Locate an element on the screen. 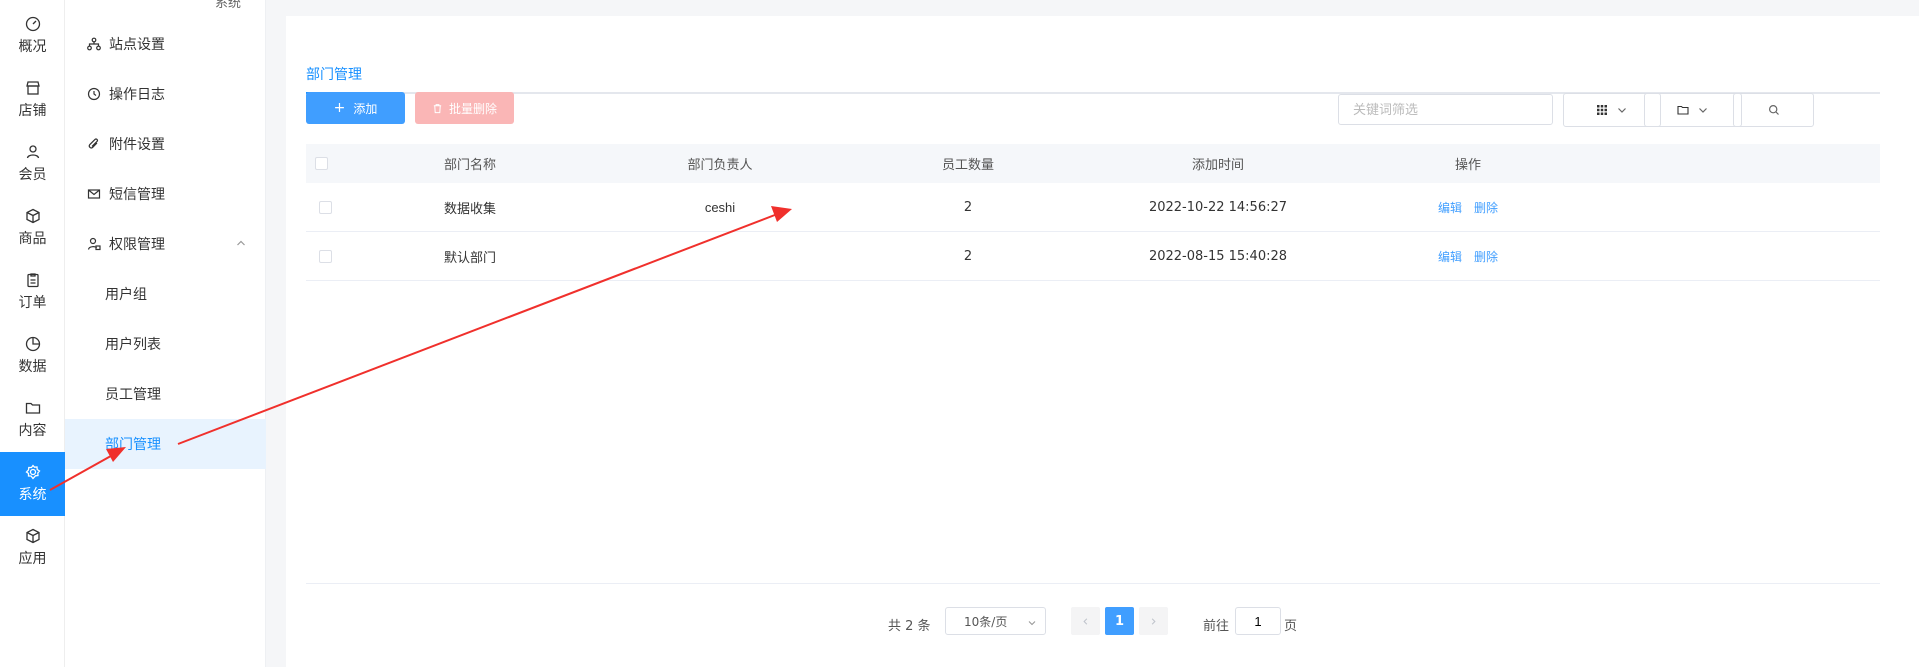  next-page-button is located at coordinates (1153, 621).